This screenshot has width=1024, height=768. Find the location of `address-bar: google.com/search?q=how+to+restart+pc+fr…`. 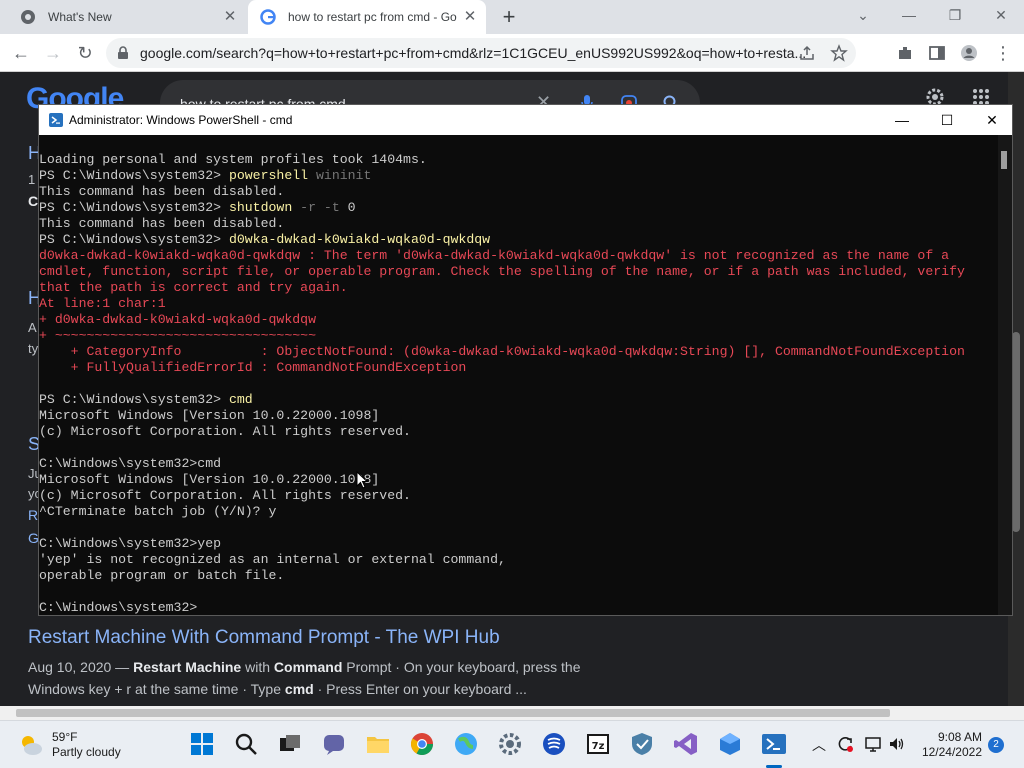

address-bar: google.com/search?q=how+to+restart+pc+fr… is located at coordinates (481, 53).